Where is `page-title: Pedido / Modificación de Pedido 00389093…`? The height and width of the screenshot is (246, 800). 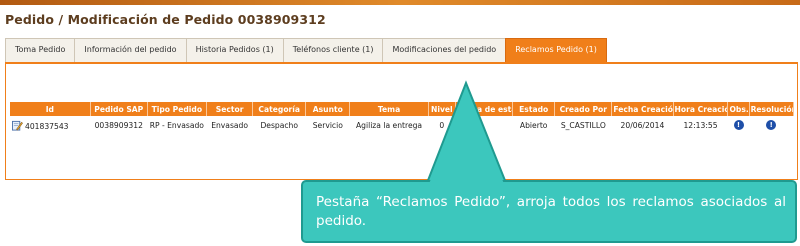 page-title: Pedido / Modificación de Pedido 00389093… is located at coordinates (165, 19).